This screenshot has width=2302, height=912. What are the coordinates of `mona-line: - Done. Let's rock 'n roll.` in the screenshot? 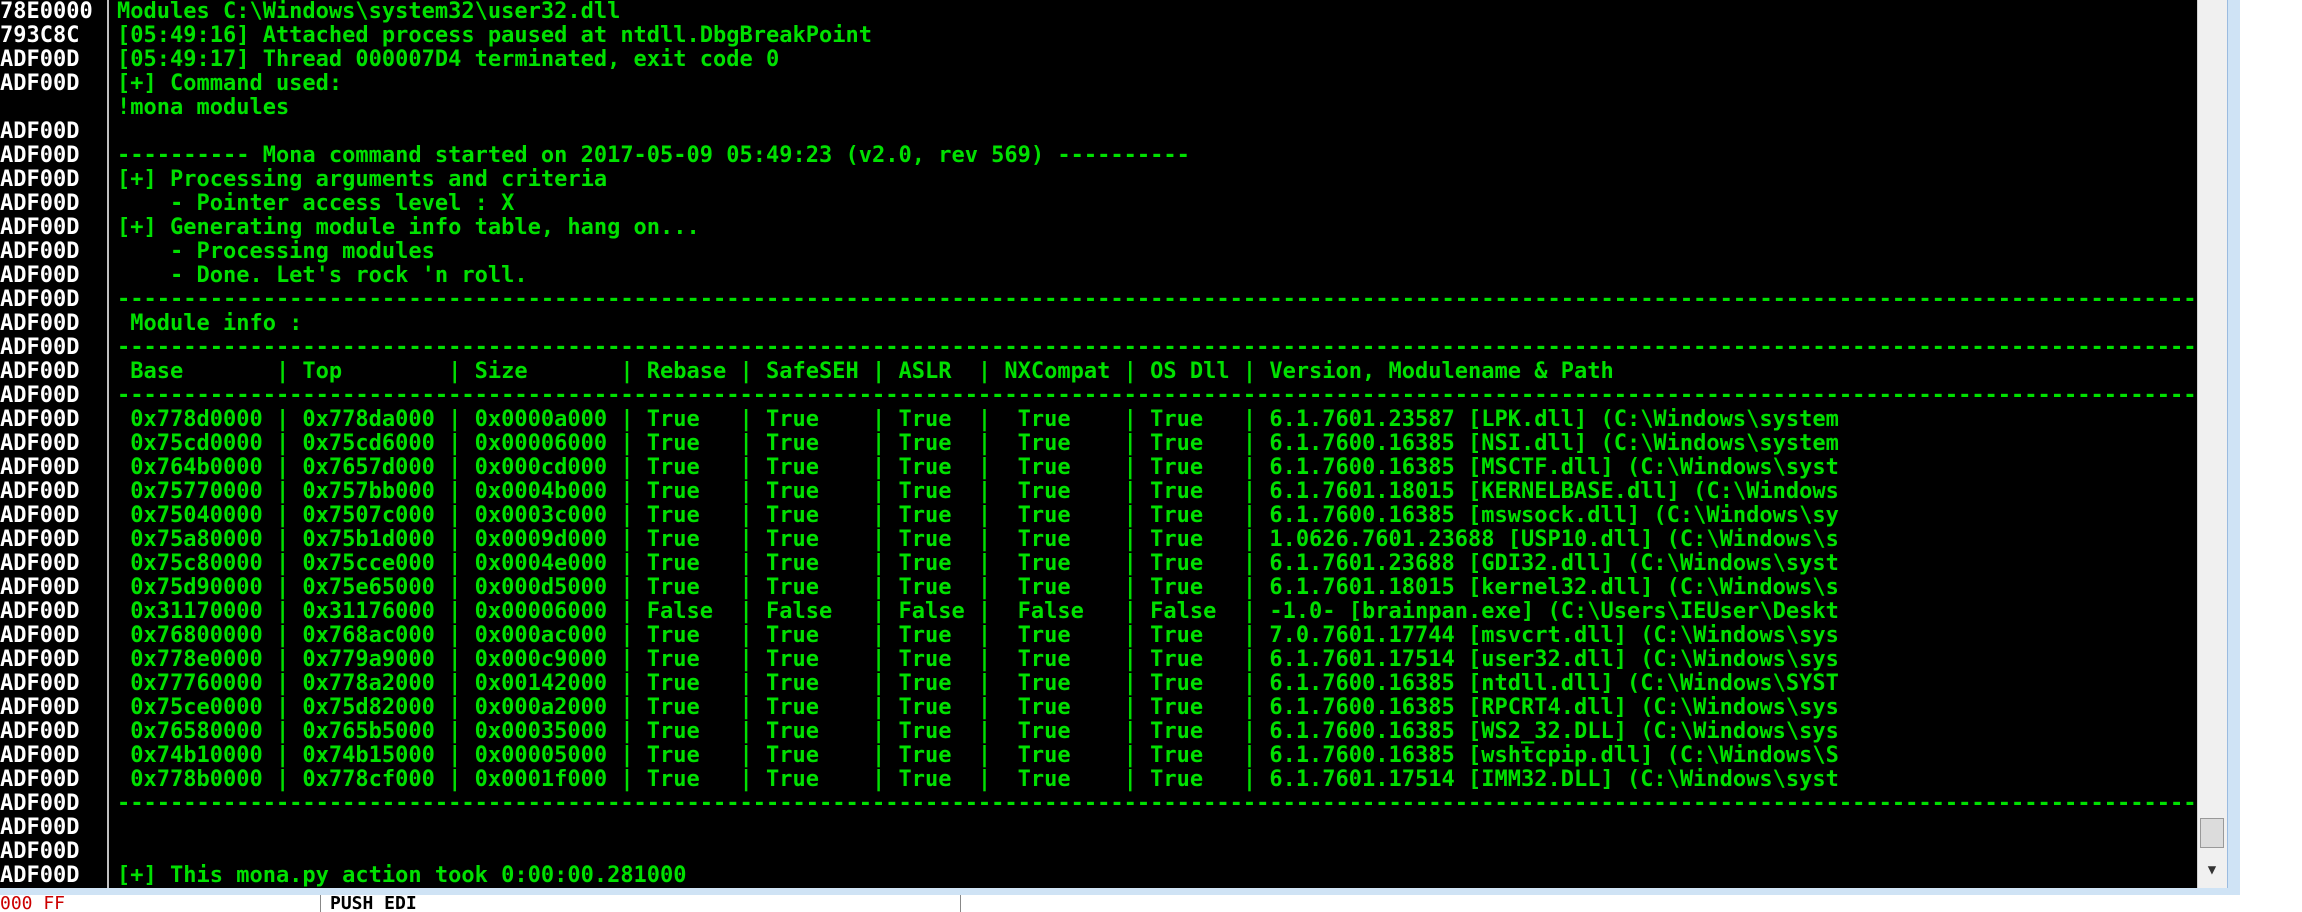 It's located at (322, 276).